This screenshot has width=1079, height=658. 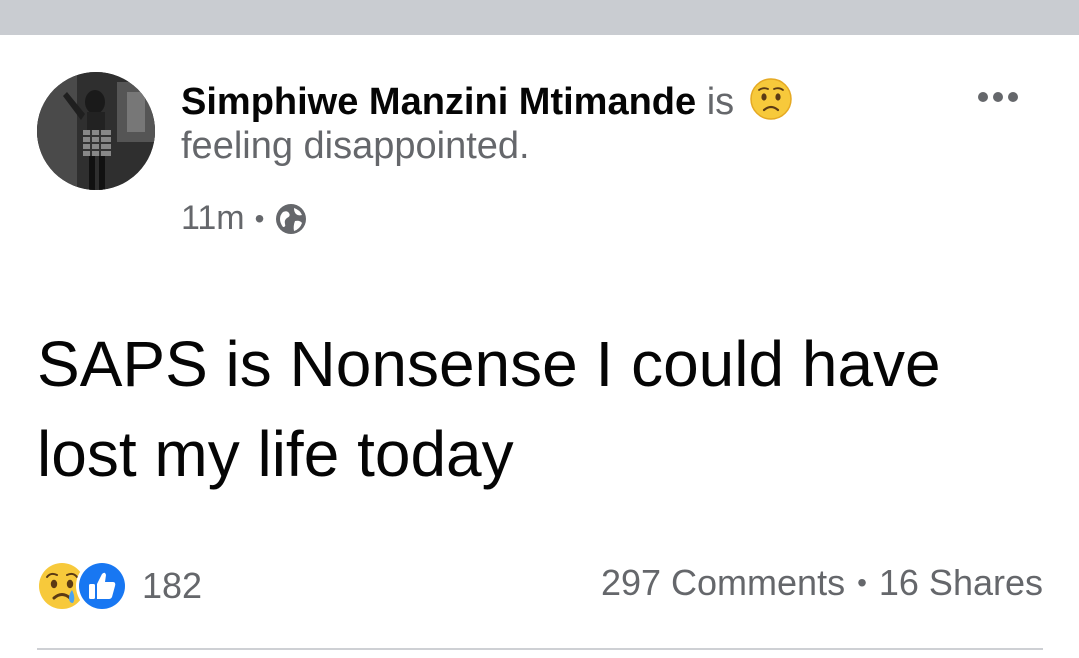 I want to click on timestamp: 11m, so click(x=213, y=218).